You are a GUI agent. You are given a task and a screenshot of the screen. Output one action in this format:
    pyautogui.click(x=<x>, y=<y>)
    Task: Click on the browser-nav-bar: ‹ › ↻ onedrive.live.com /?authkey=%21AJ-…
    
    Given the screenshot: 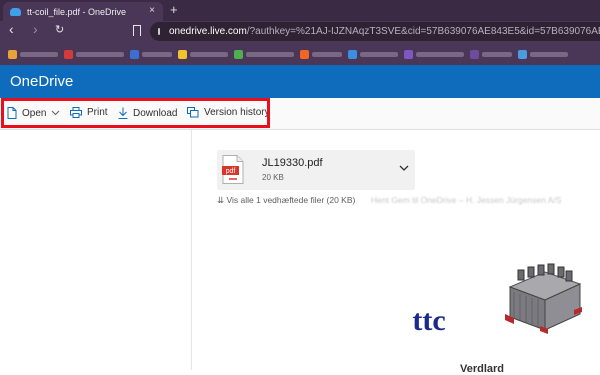 What is the action you would take?
    pyautogui.click(x=300, y=32)
    